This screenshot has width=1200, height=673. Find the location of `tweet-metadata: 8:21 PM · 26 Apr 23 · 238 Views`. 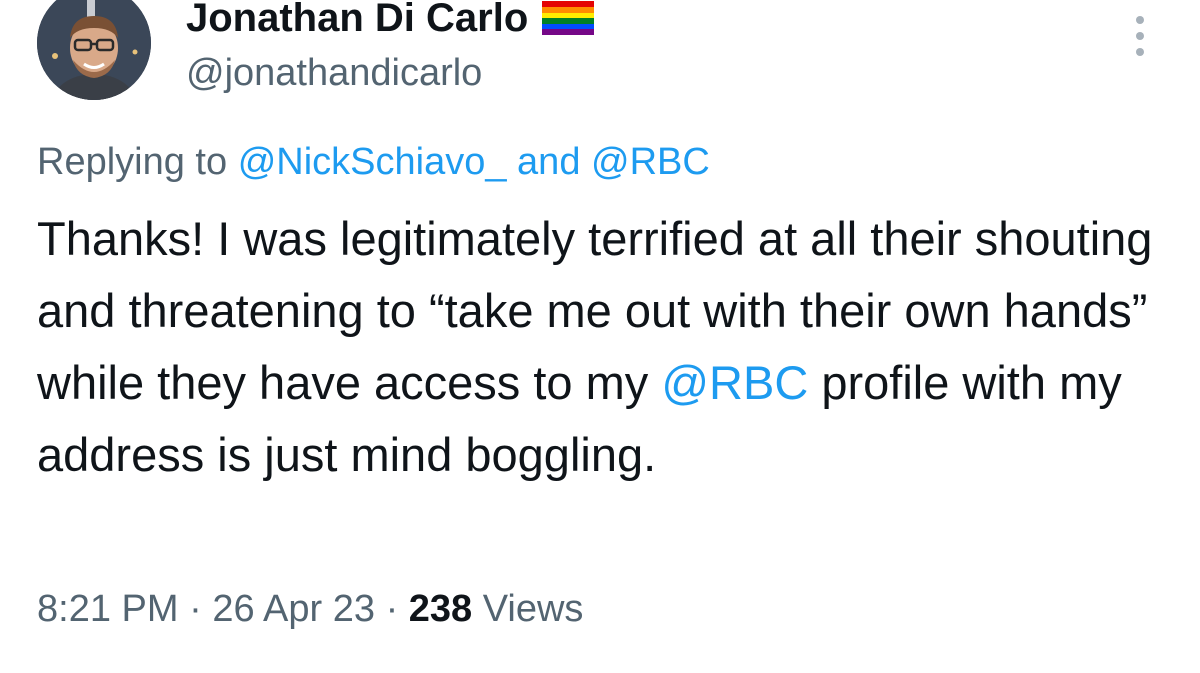

tweet-metadata: 8:21 PM · 26 Apr 23 · 238 Views is located at coordinates (310, 609).